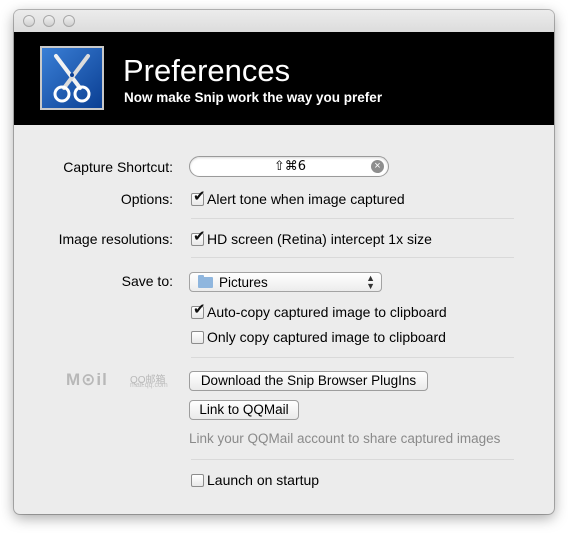  Describe the element at coordinates (69, 21) in the screenshot. I see `zoom-window-button` at that location.